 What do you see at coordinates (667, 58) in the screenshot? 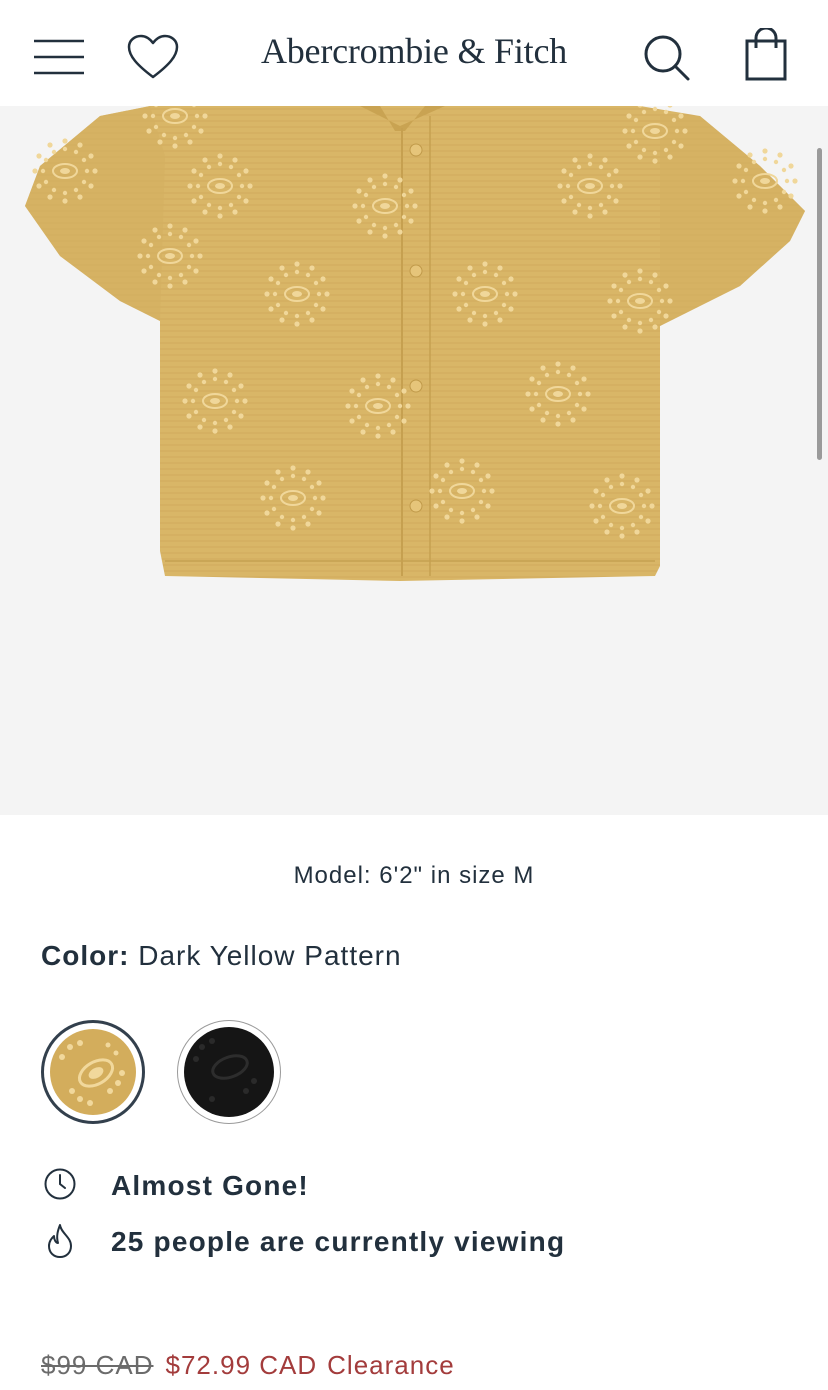
I see `search-icon` at bounding box center [667, 58].